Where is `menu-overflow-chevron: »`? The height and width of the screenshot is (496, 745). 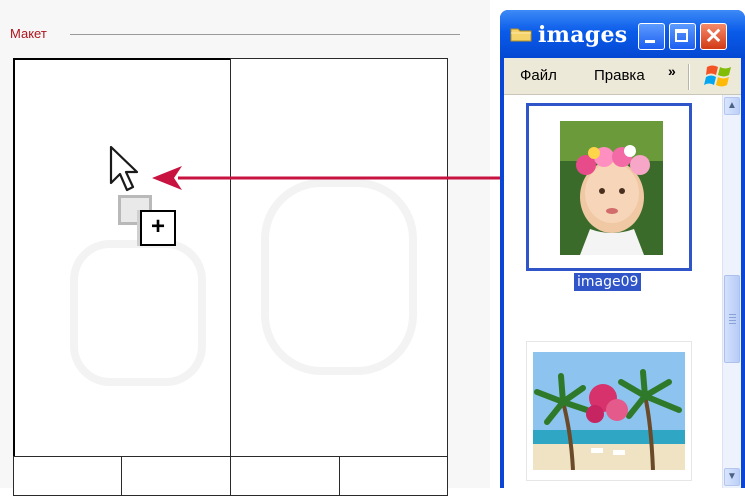 menu-overflow-chevron: » is located at coordinates (672, 71).